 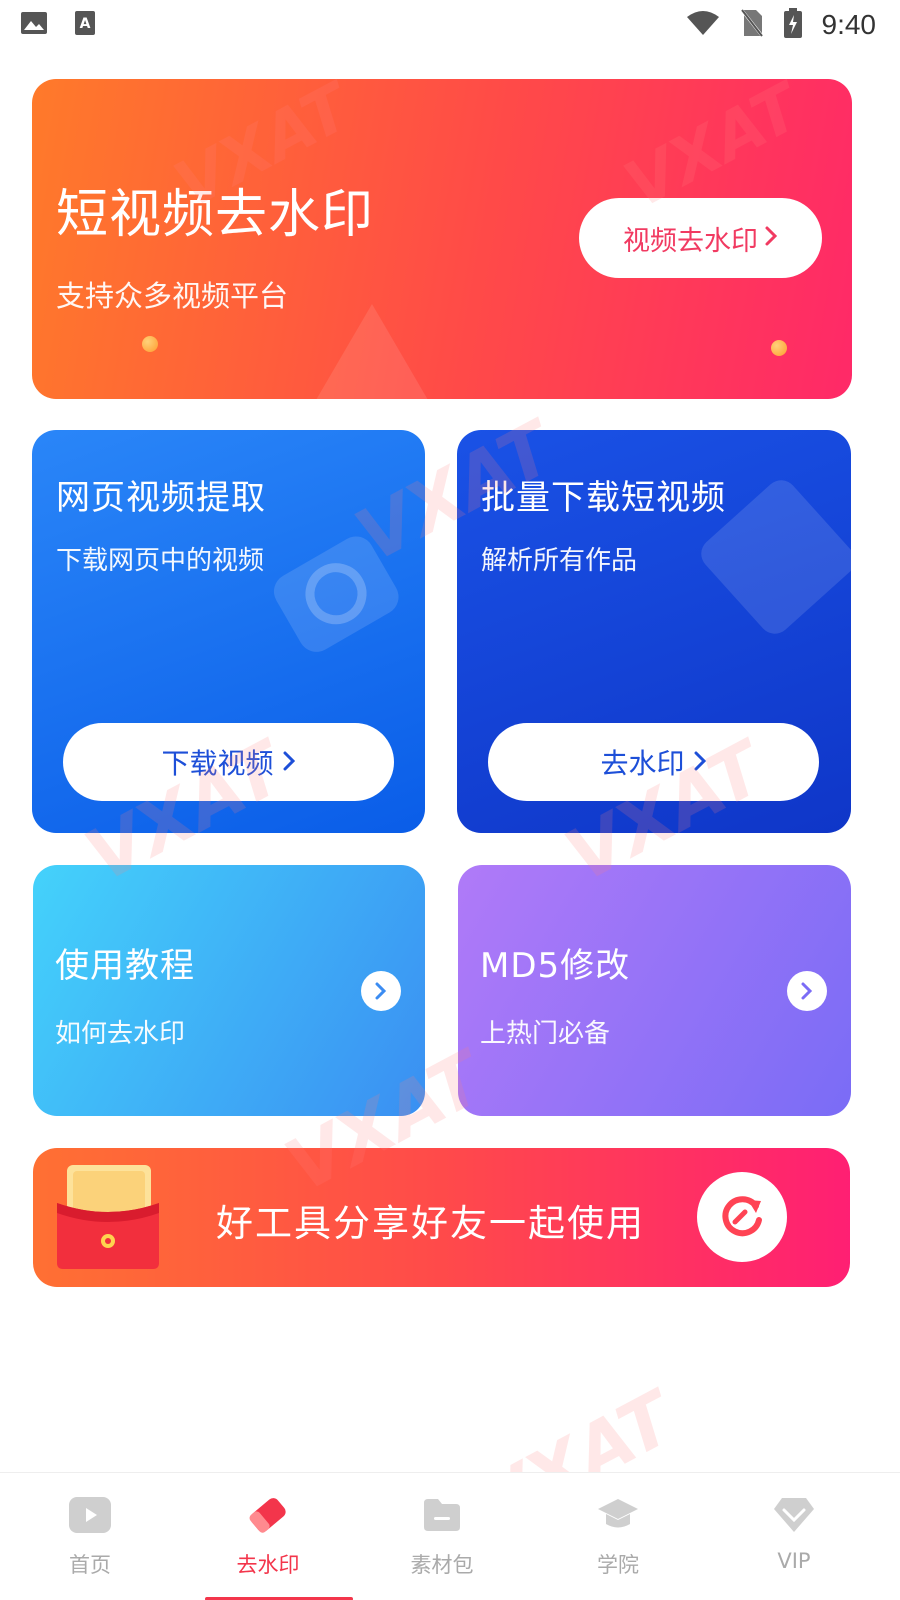 I want to click on hero-decoration-triangle, so click(x=372, y=351).